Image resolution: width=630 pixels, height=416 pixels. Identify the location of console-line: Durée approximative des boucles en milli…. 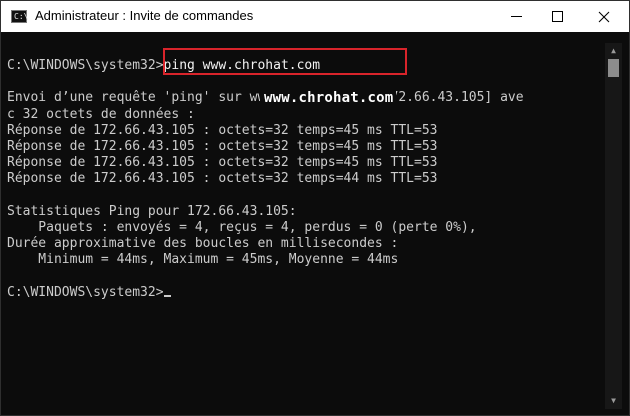
(203, 244).